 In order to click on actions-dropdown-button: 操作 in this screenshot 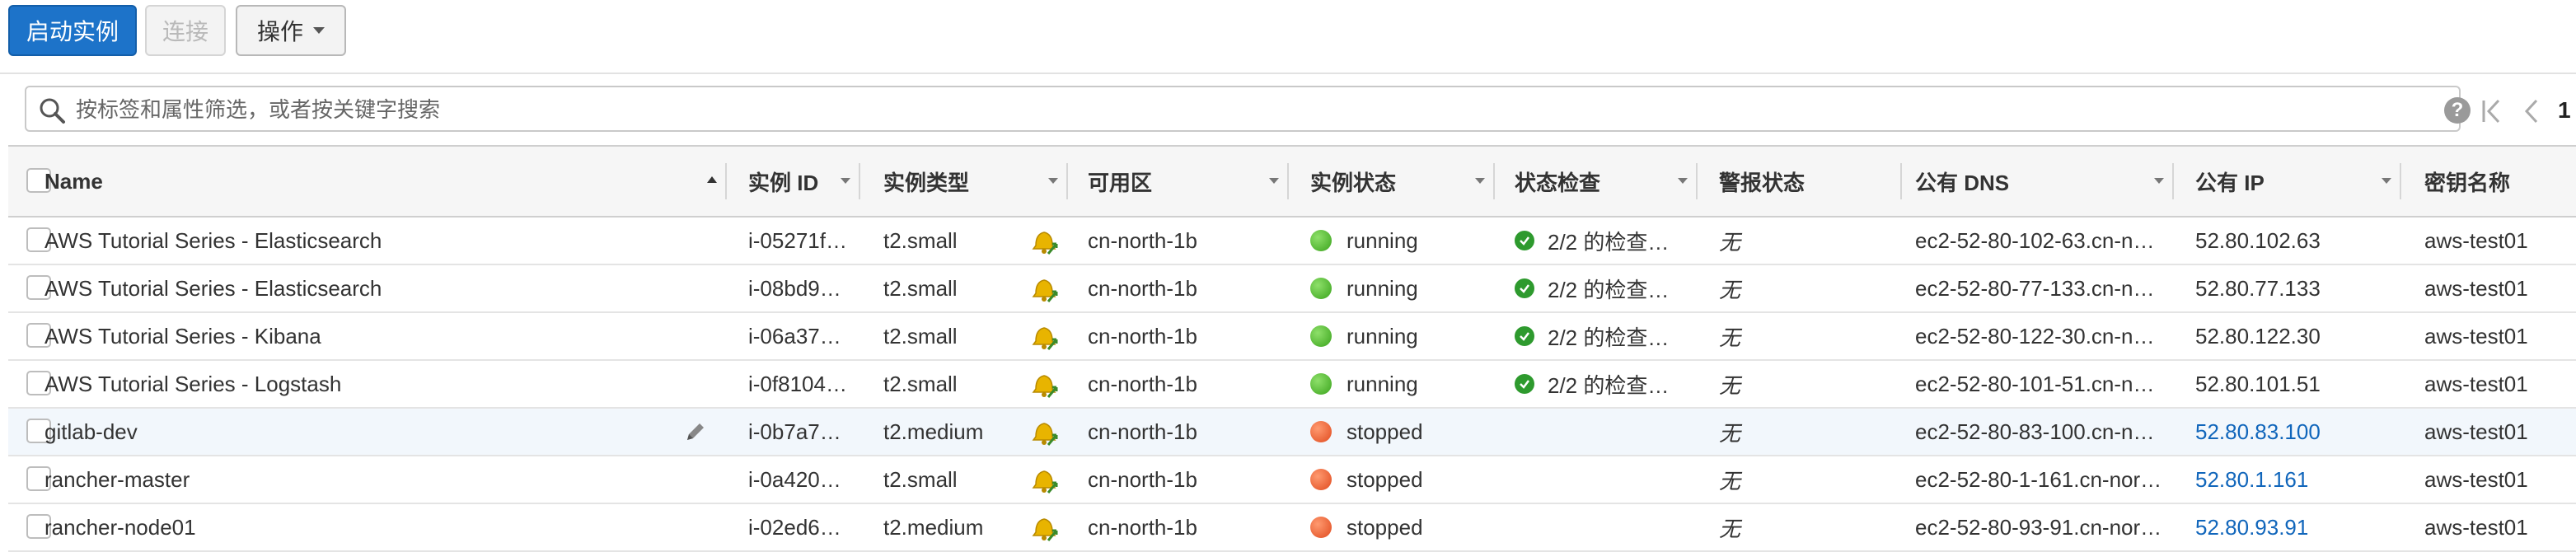, I will do `click(291, 30)`.